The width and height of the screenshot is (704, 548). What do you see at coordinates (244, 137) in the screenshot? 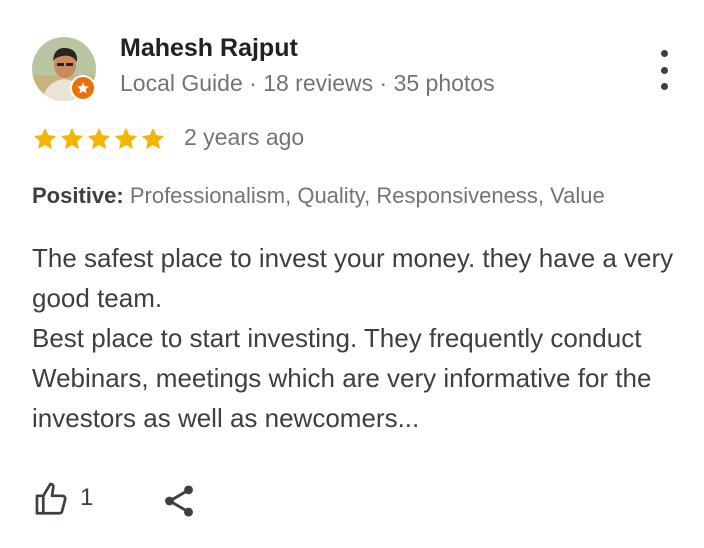
I see `review-time: 2 years ago` at bounding box center [244, 137].